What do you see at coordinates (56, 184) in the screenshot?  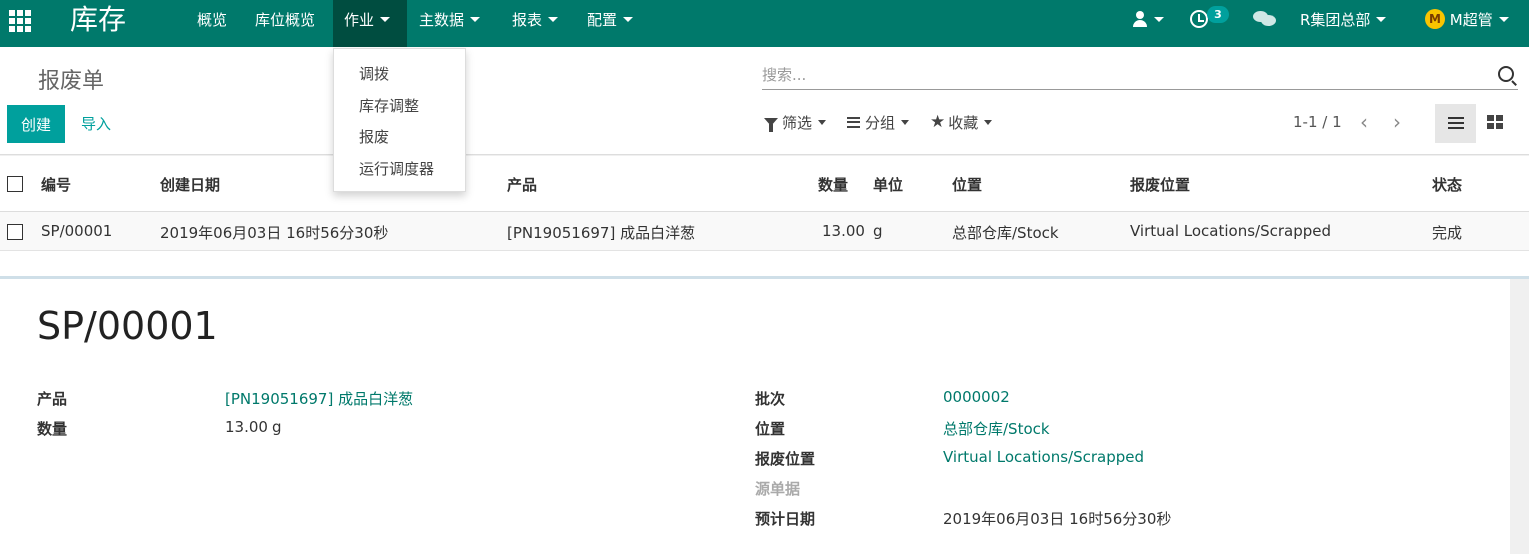 I see `column-header-ref: 编号` at bounding box center [56, 184].